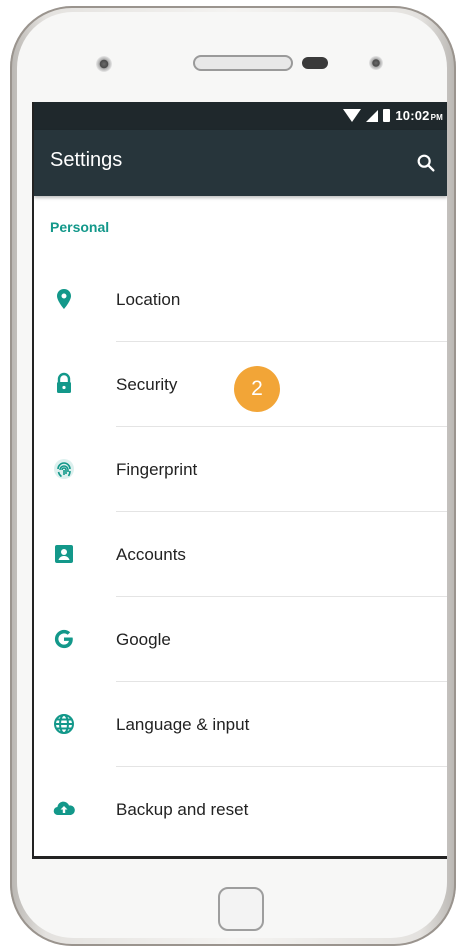 The image size is (463, 952). I want to click on app-bar: Settings, so click(240, 163).